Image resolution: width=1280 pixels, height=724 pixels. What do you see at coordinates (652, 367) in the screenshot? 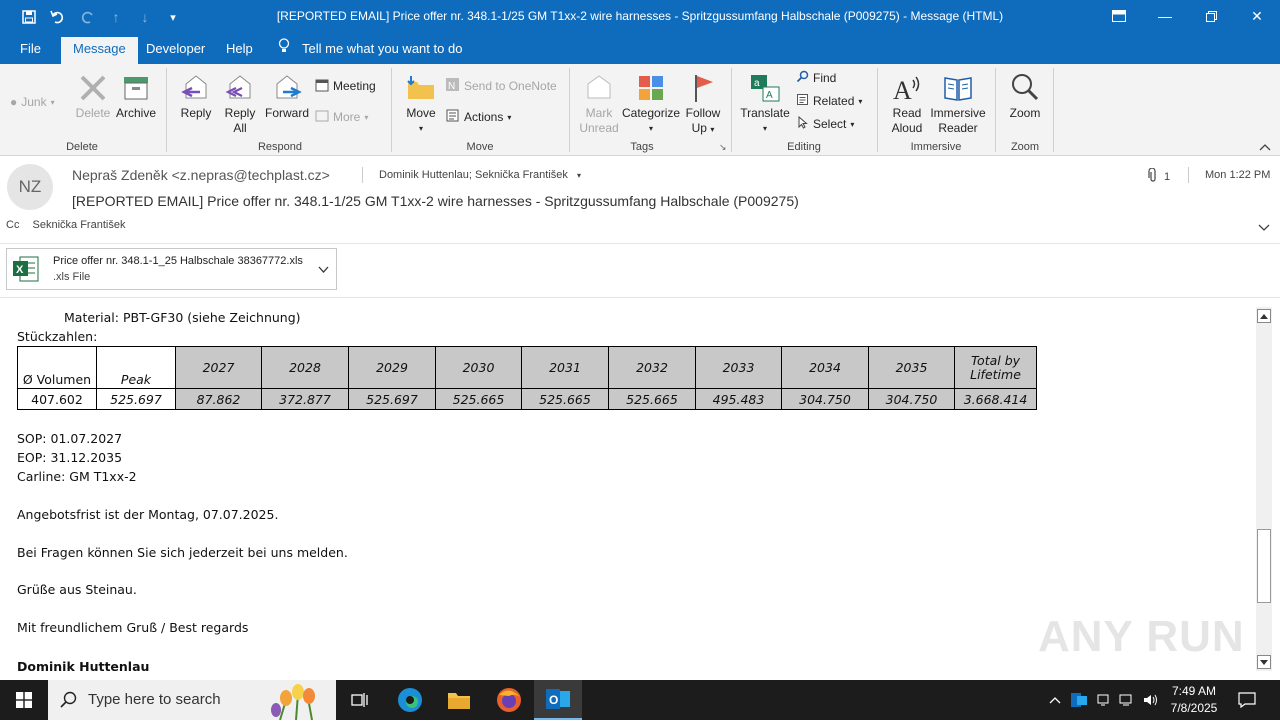
I see `table-header-cell: 2032` at bounding box center [652, 367].